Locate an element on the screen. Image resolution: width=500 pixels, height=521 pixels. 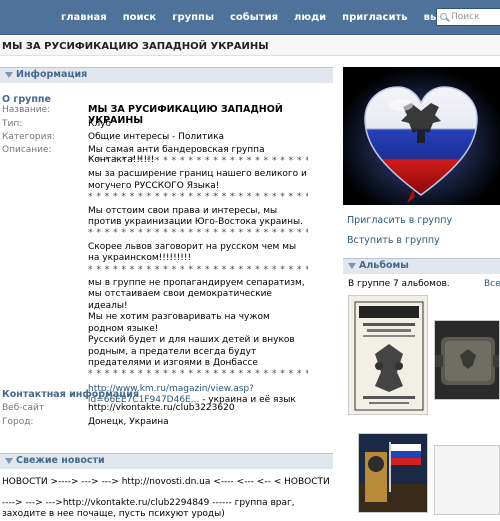
belt-buckle-image is located at coordinates (467, 360).